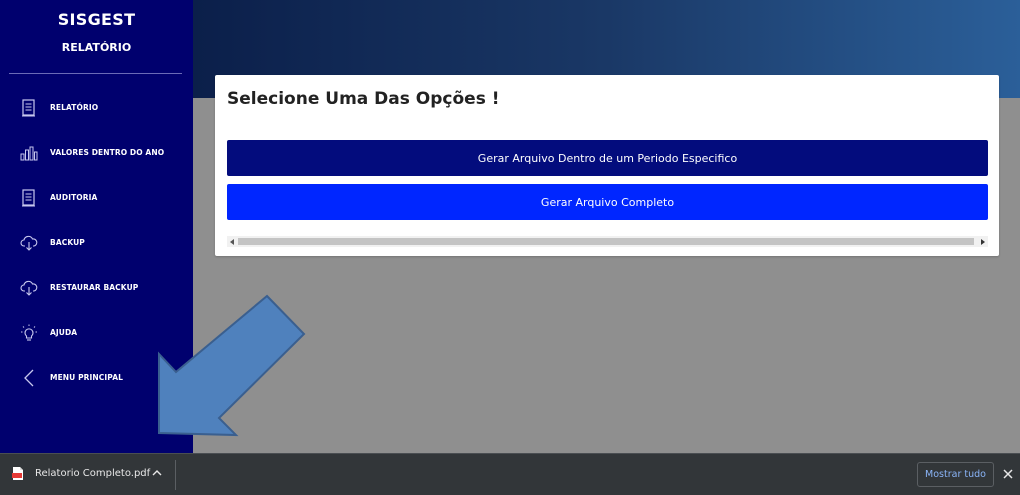  I want to click on sidebar-item-auditoria: AUDITORIA, so click(96, 197).